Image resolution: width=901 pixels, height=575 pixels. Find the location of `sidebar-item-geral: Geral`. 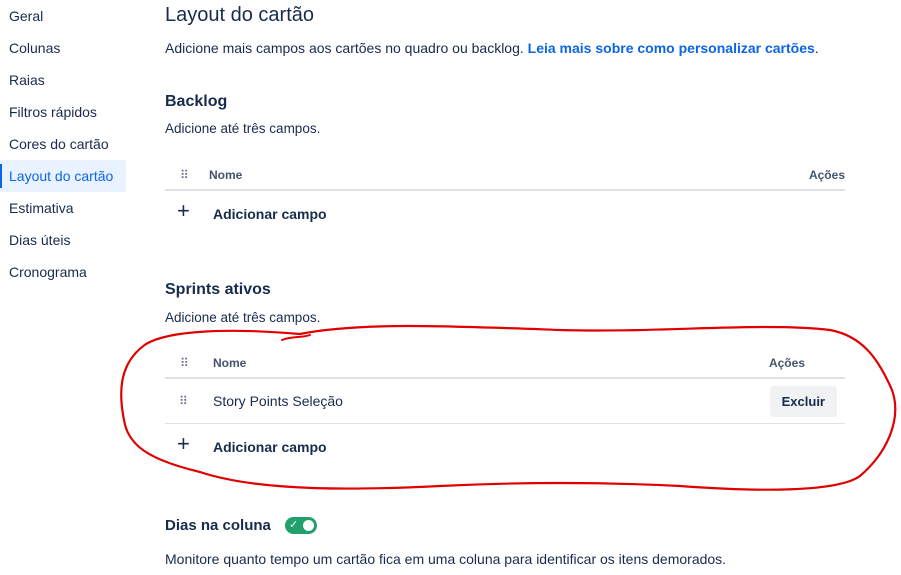

sidebar-item-geral: Geral is located at coordinates (63, 16).